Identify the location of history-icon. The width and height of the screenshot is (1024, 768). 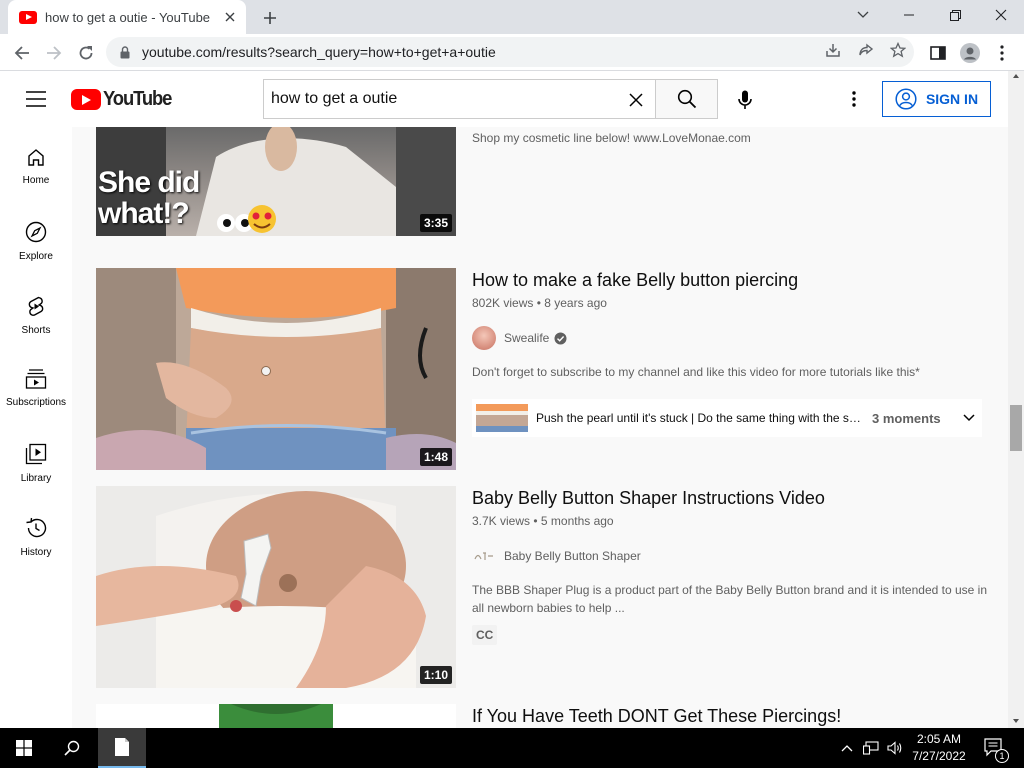
(36, 527).